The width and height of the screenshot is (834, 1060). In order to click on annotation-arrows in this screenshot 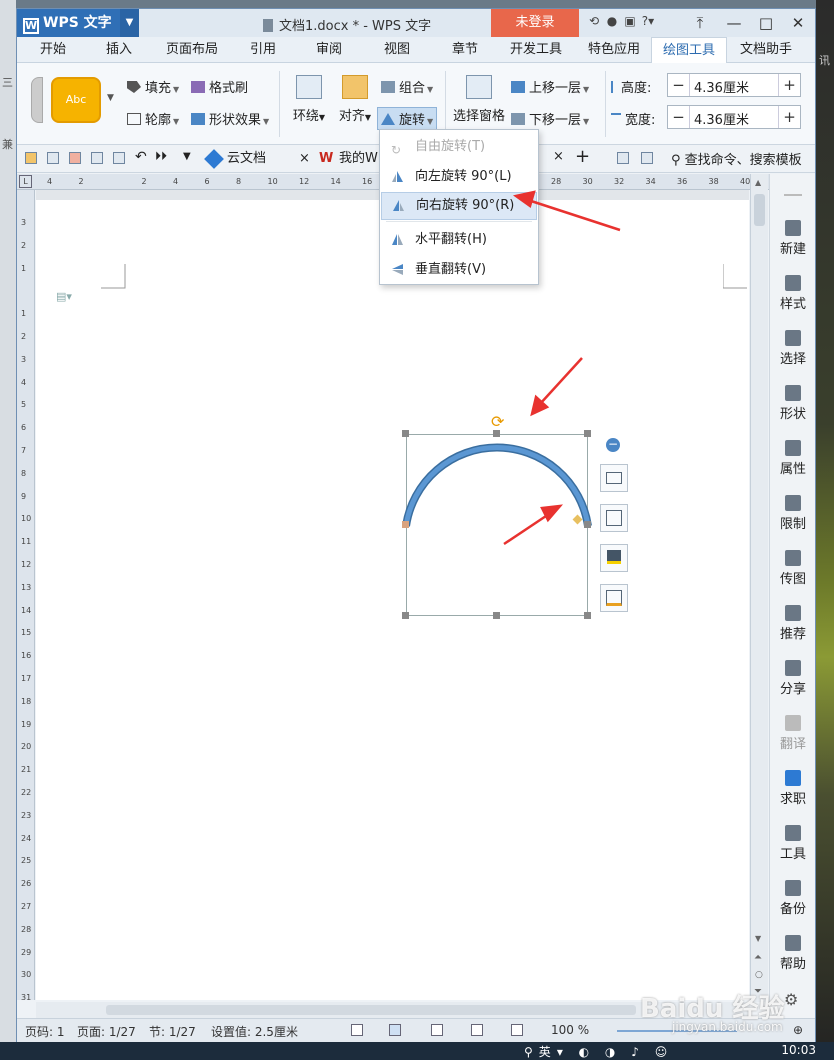, I will do `click(562, 368)`.